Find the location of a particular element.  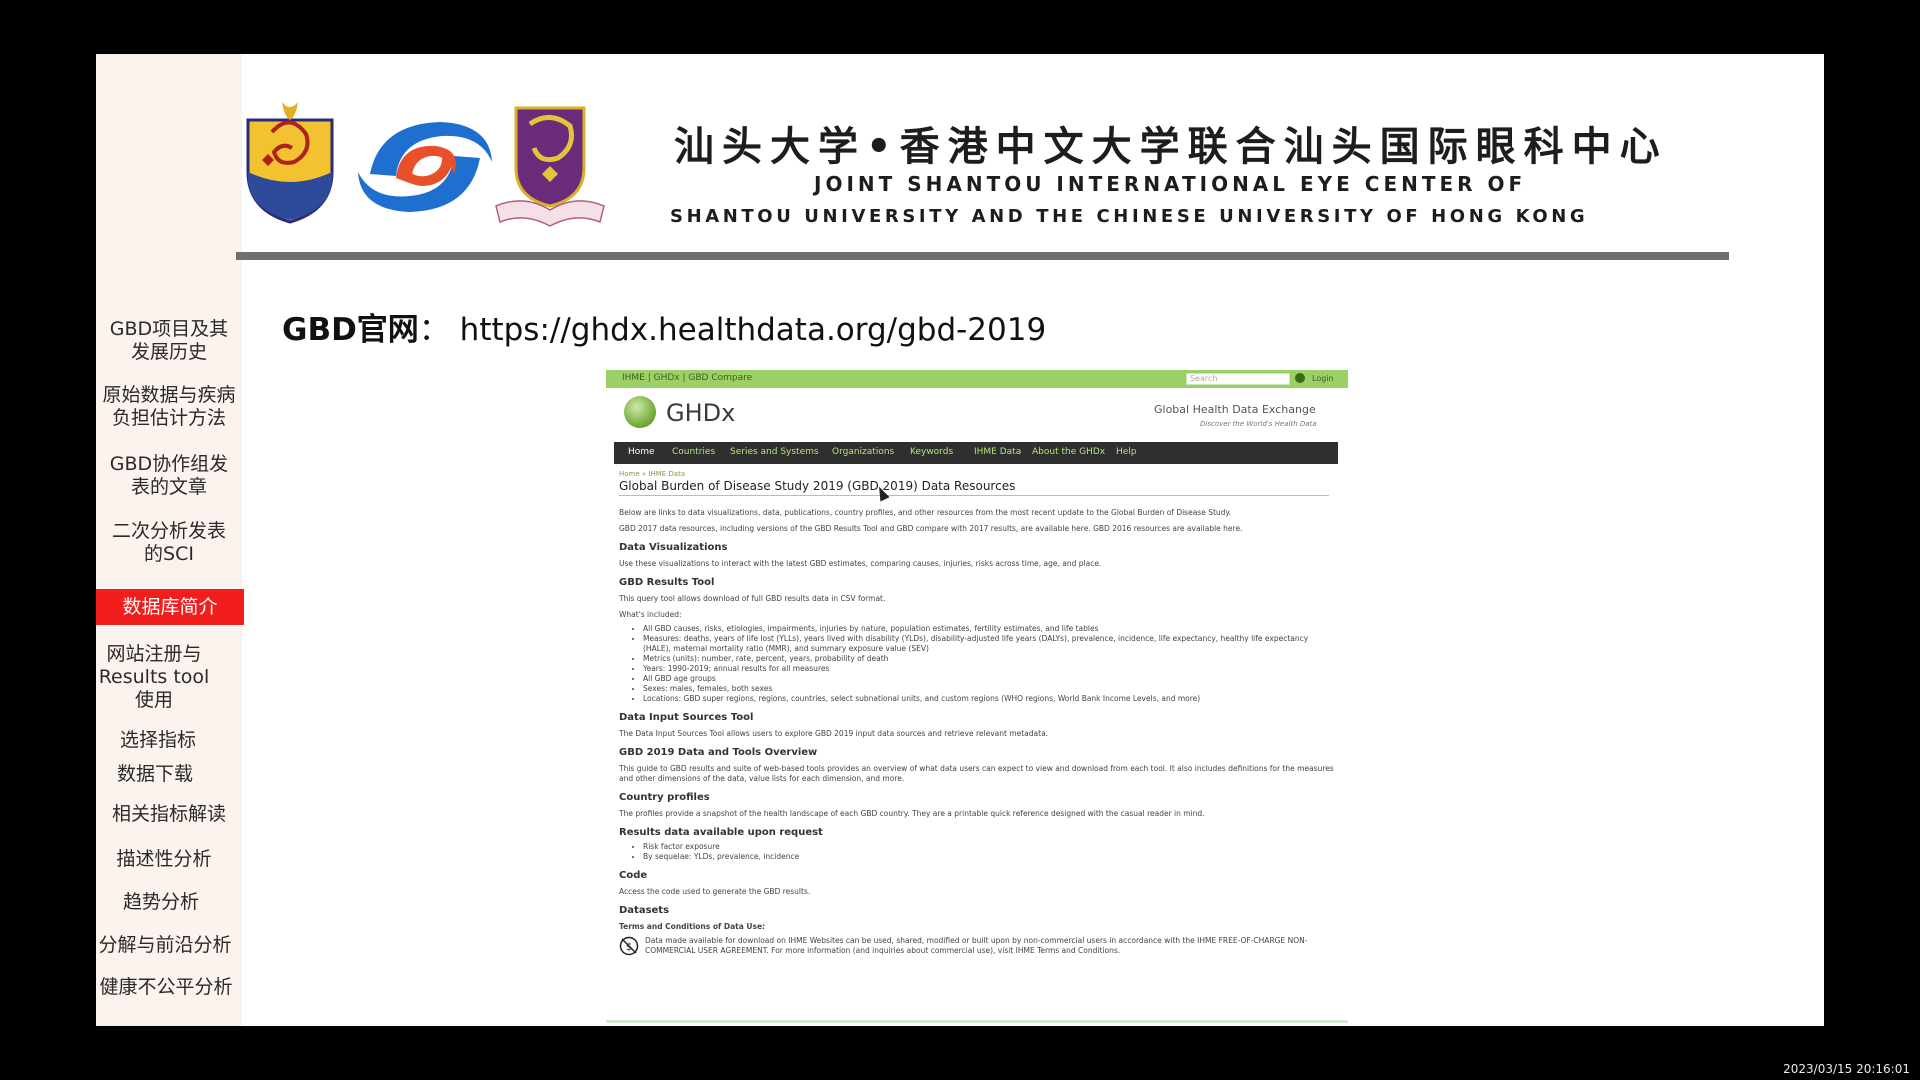

sidebar-item-indicator-interpretation: 相关指标解读 is located at coordinates (169, 814).